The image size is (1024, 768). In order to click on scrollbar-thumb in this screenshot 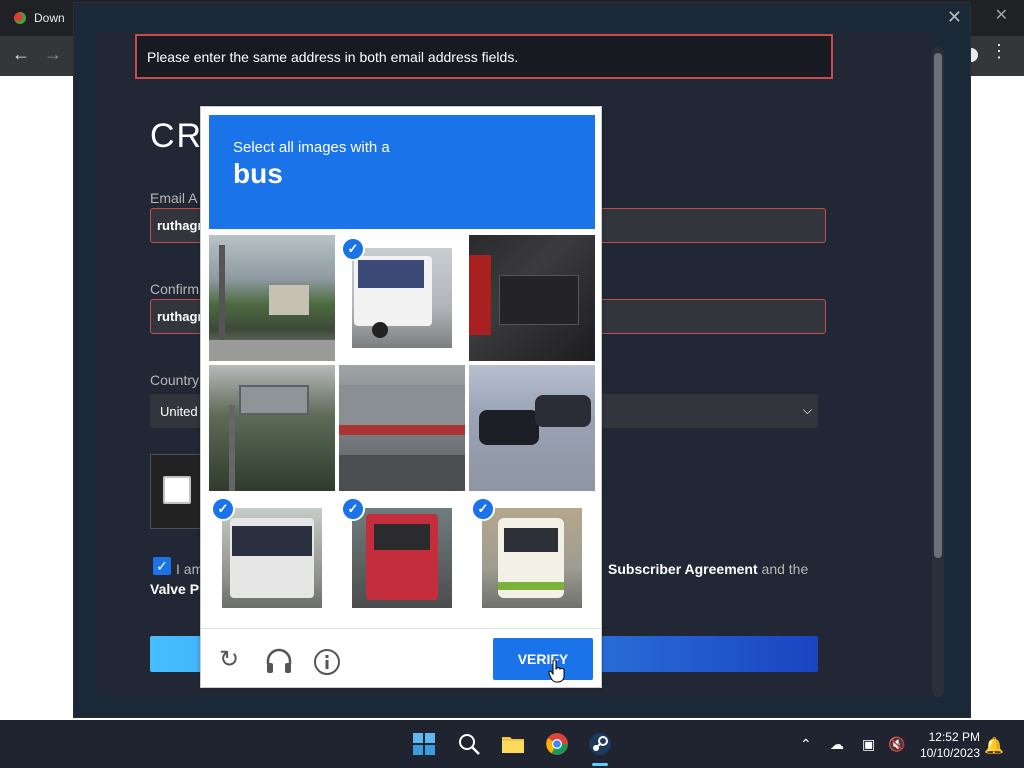, I will do `click(938, 305)`.